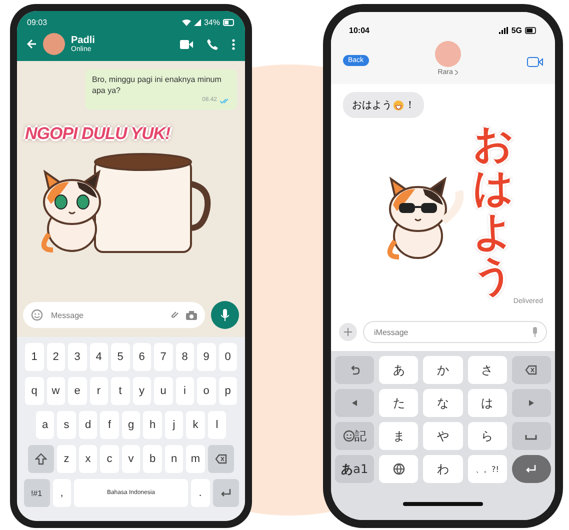  Describe the element at coordinates (88, 425) in the screenshot. I see `keyboard-key: d` at that location.